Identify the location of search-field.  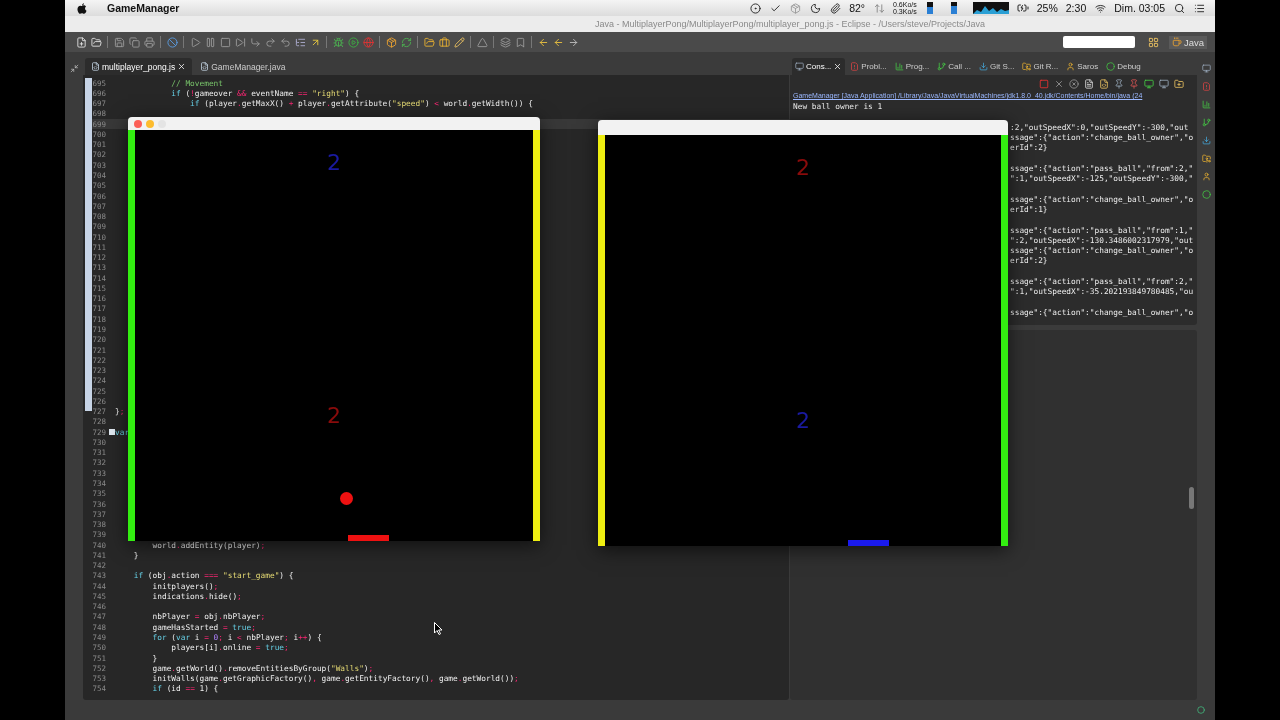
(1098, 42).